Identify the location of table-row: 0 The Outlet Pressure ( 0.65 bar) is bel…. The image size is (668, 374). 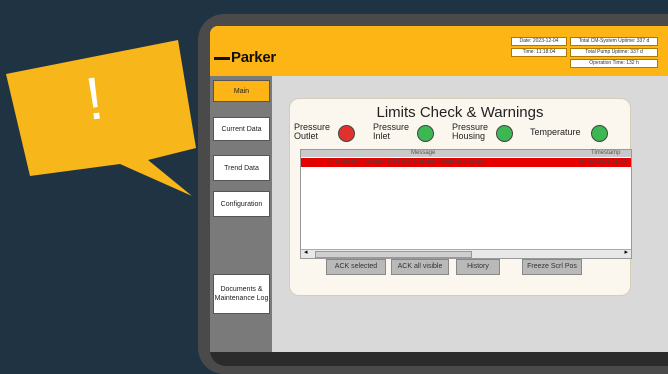
(466, 162).